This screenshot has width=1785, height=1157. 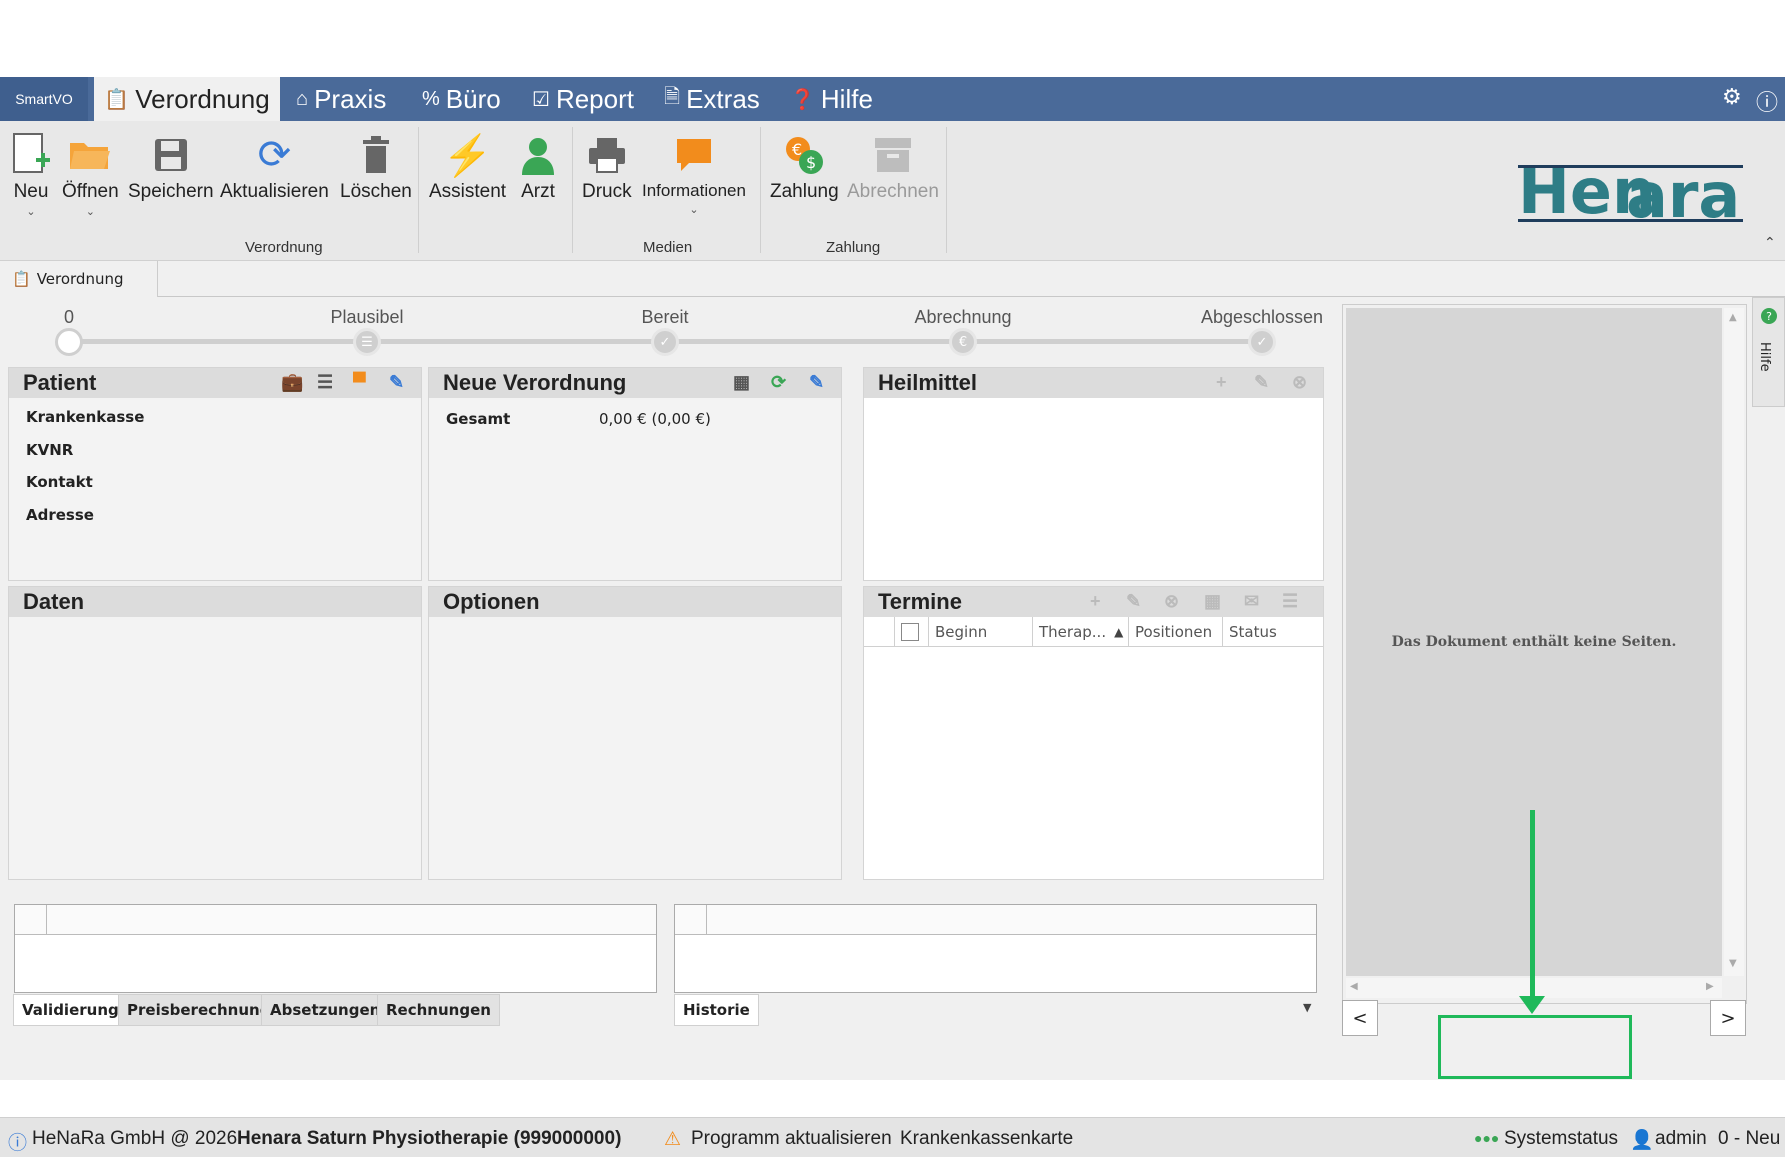 I want to click on lightning-icon: ⚡, so click(x=467, y=155).